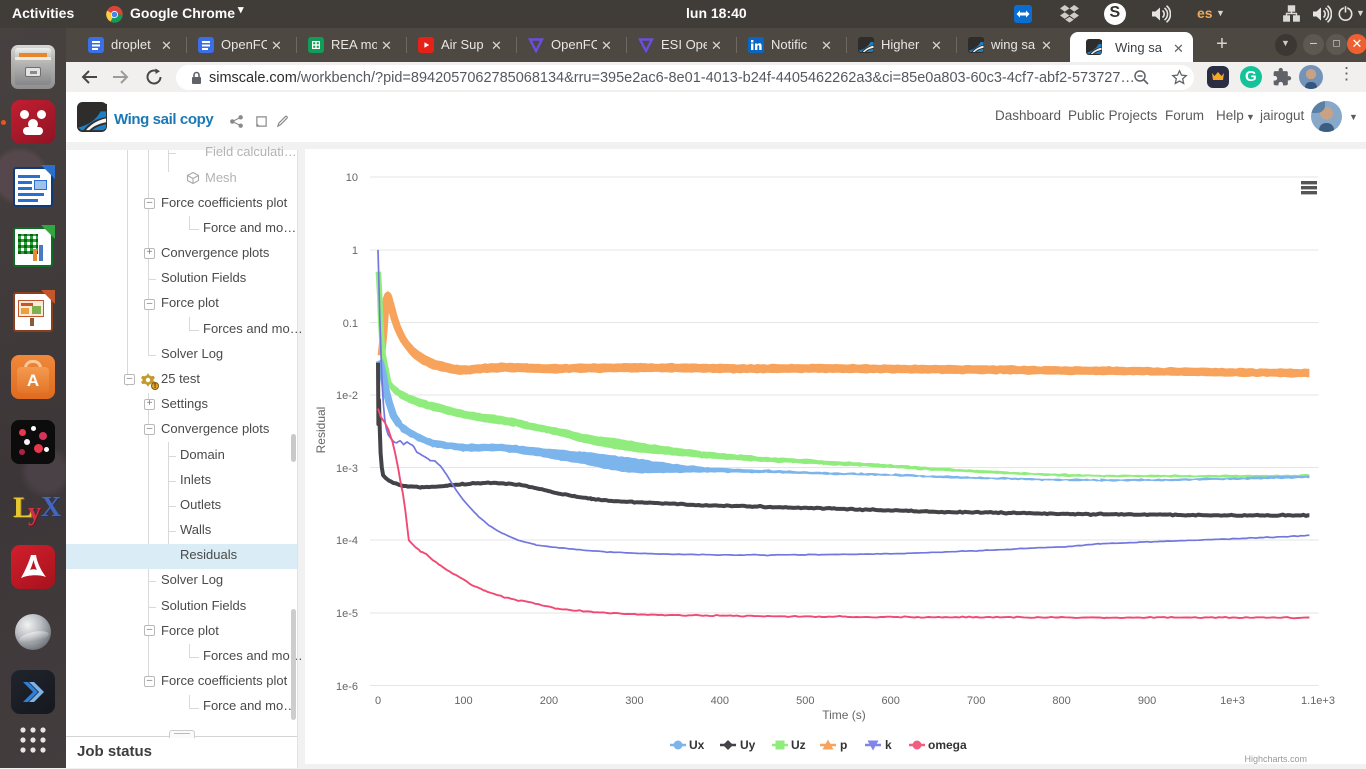 The width and height of the screenshot is (1366, 769). What do you see at coordinates (1232, 701) in the screenshot?
I see `svg-text: 1e+3` at bounding box center [1232, 701].